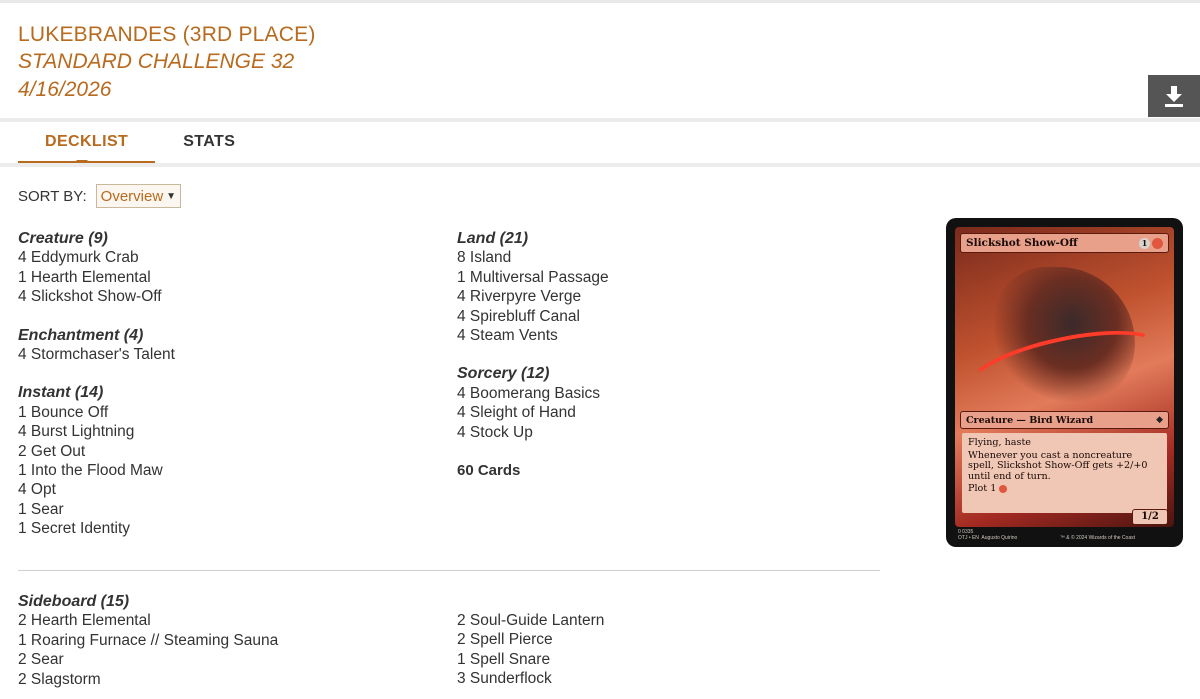 Image resolution: width=1200 pixels, height=699 pixels. I want to click on card-plot: Plot 1, so click(1064, 489).